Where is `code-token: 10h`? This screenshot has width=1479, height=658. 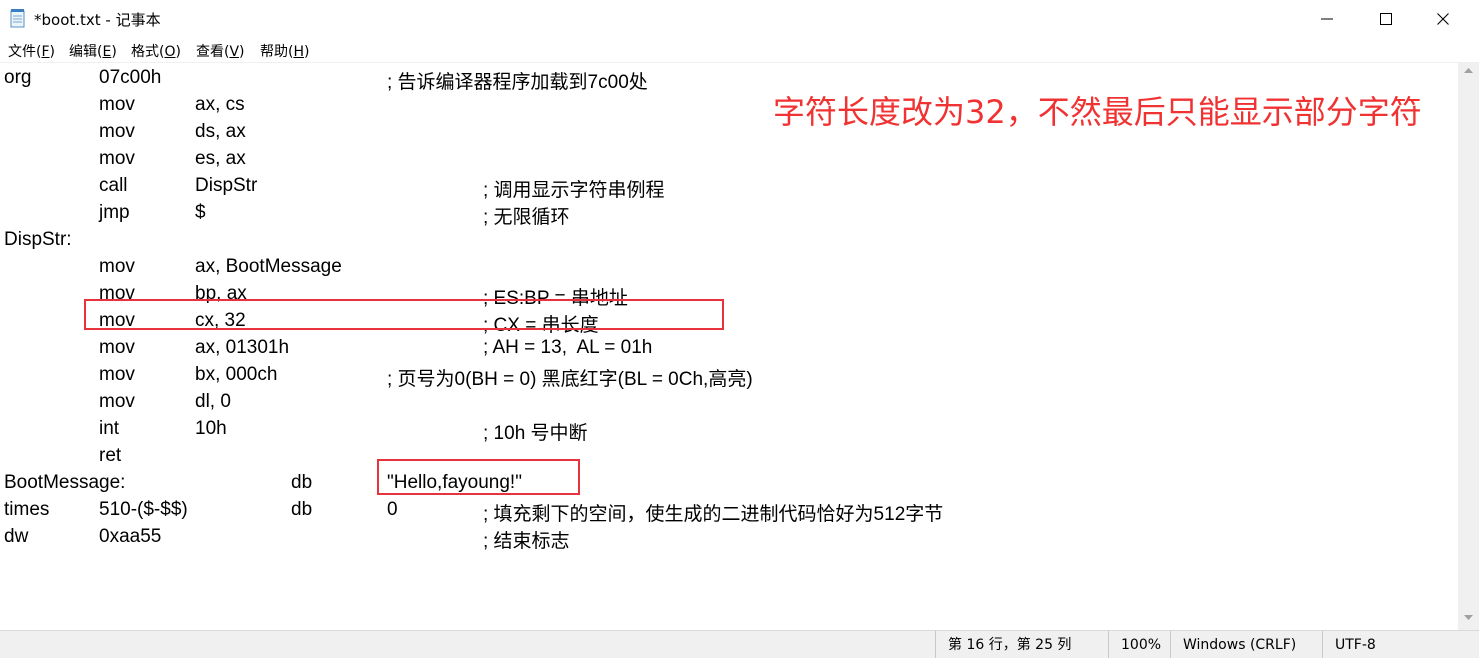
code-token: 10h is located at coordinates (211, 428).